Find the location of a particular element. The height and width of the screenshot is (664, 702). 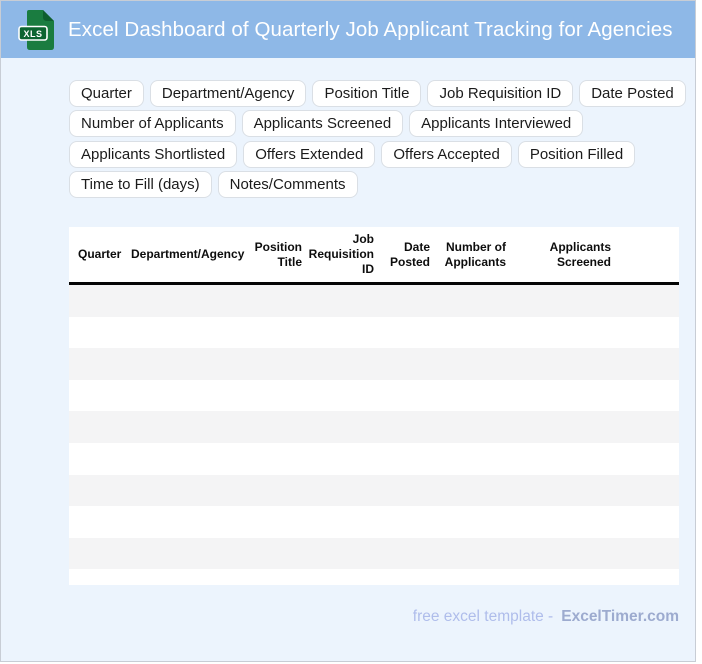

chip-position-title: Position Title is located at coordinates (367, 93).